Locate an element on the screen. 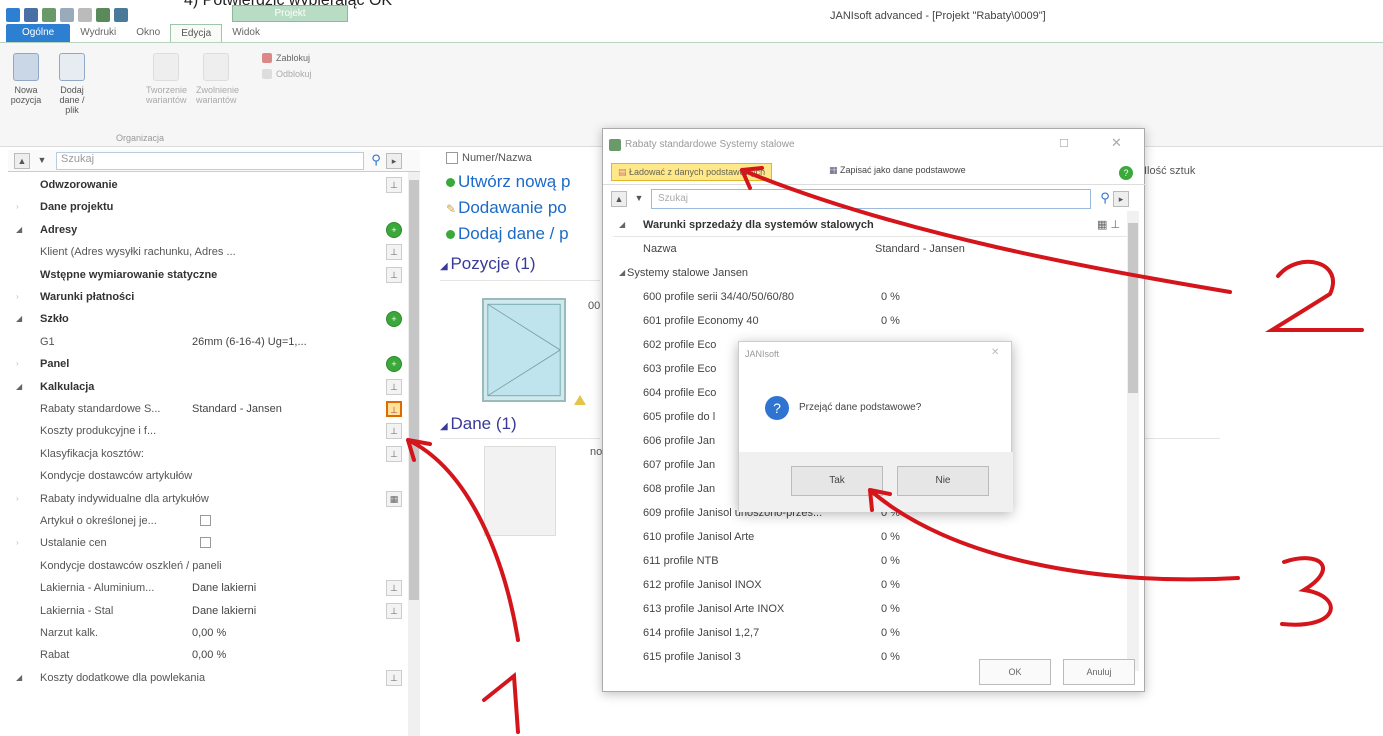  property-row: Lakiernia - Stal Dane lakierni ⊥ is located at coordinates (208, 611).